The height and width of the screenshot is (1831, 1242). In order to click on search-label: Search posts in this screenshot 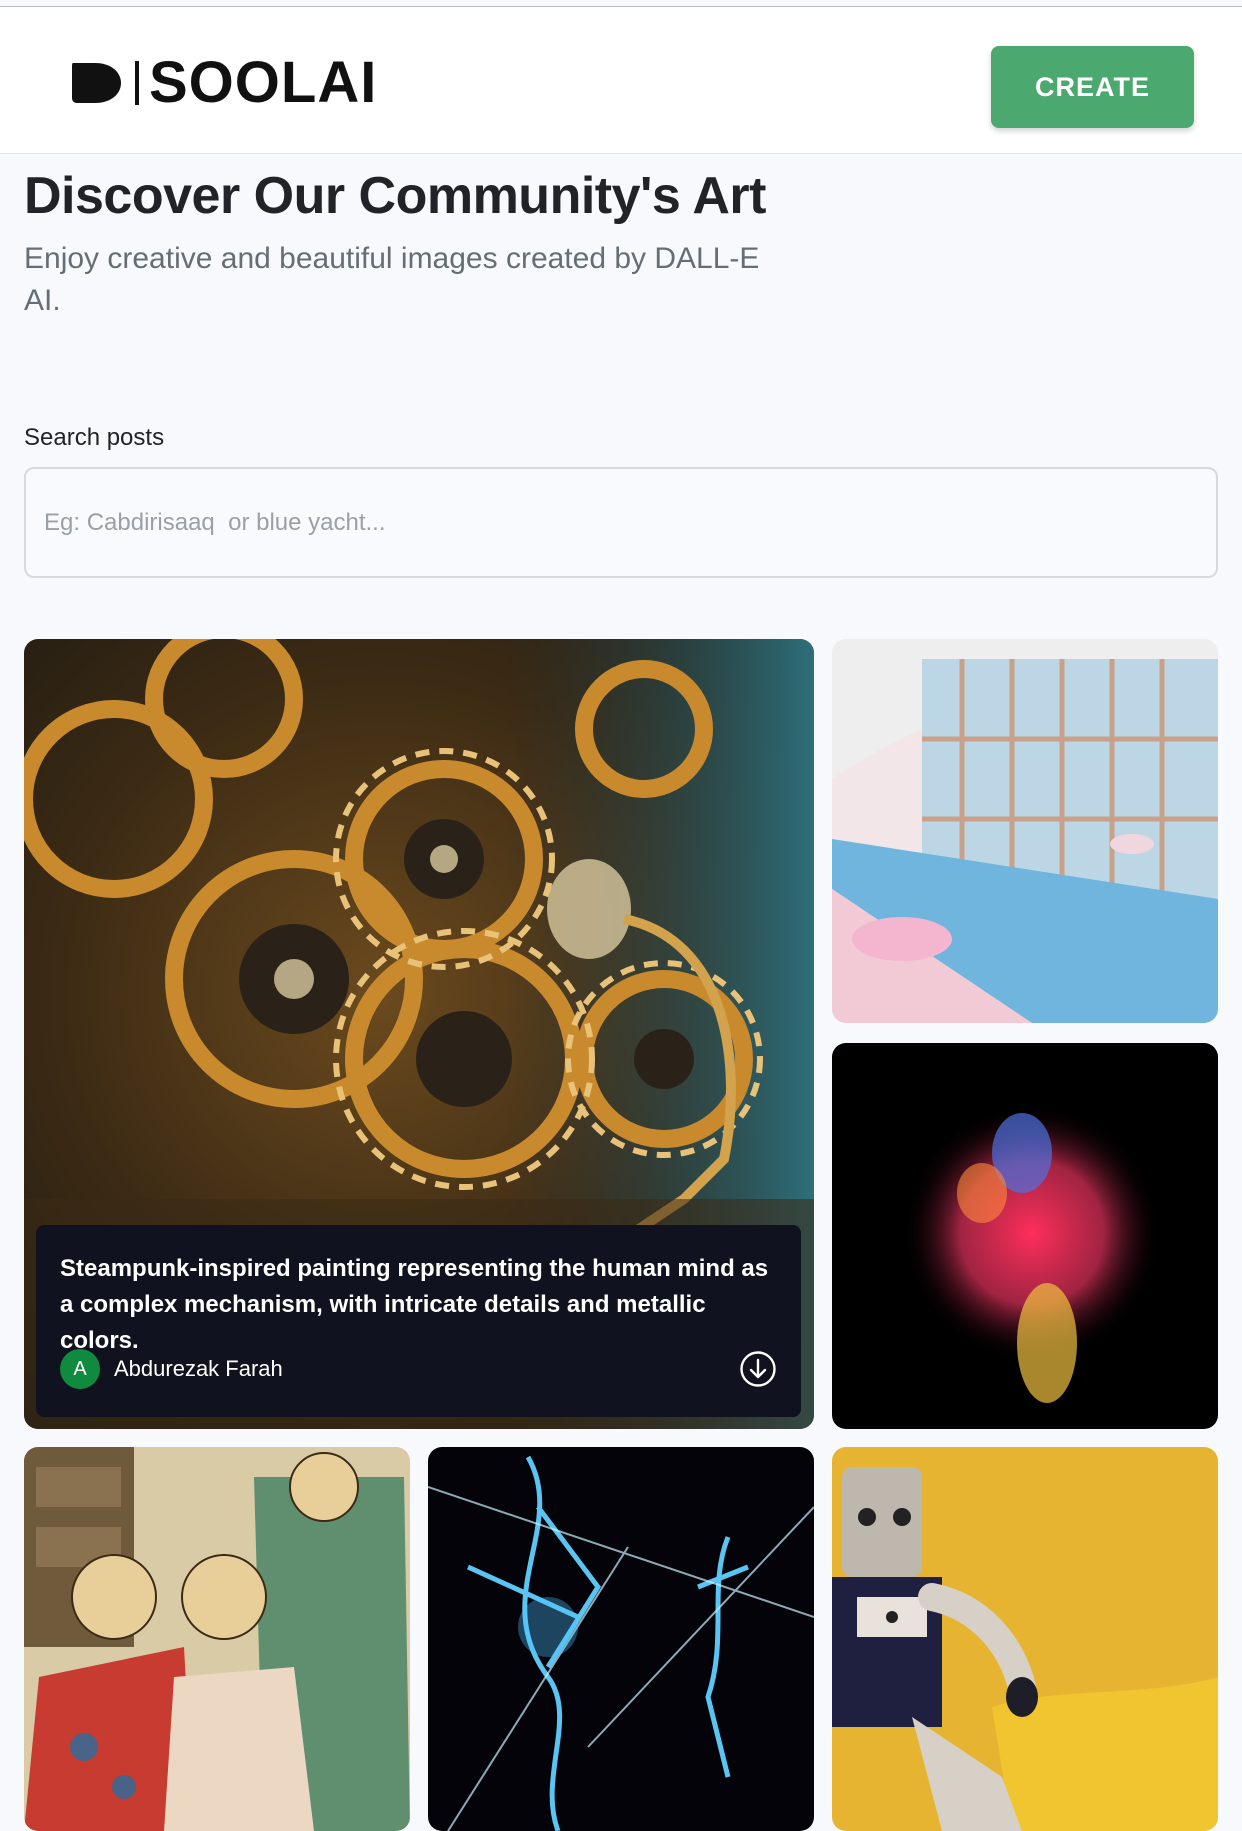, I will do `click(94, 437)`.